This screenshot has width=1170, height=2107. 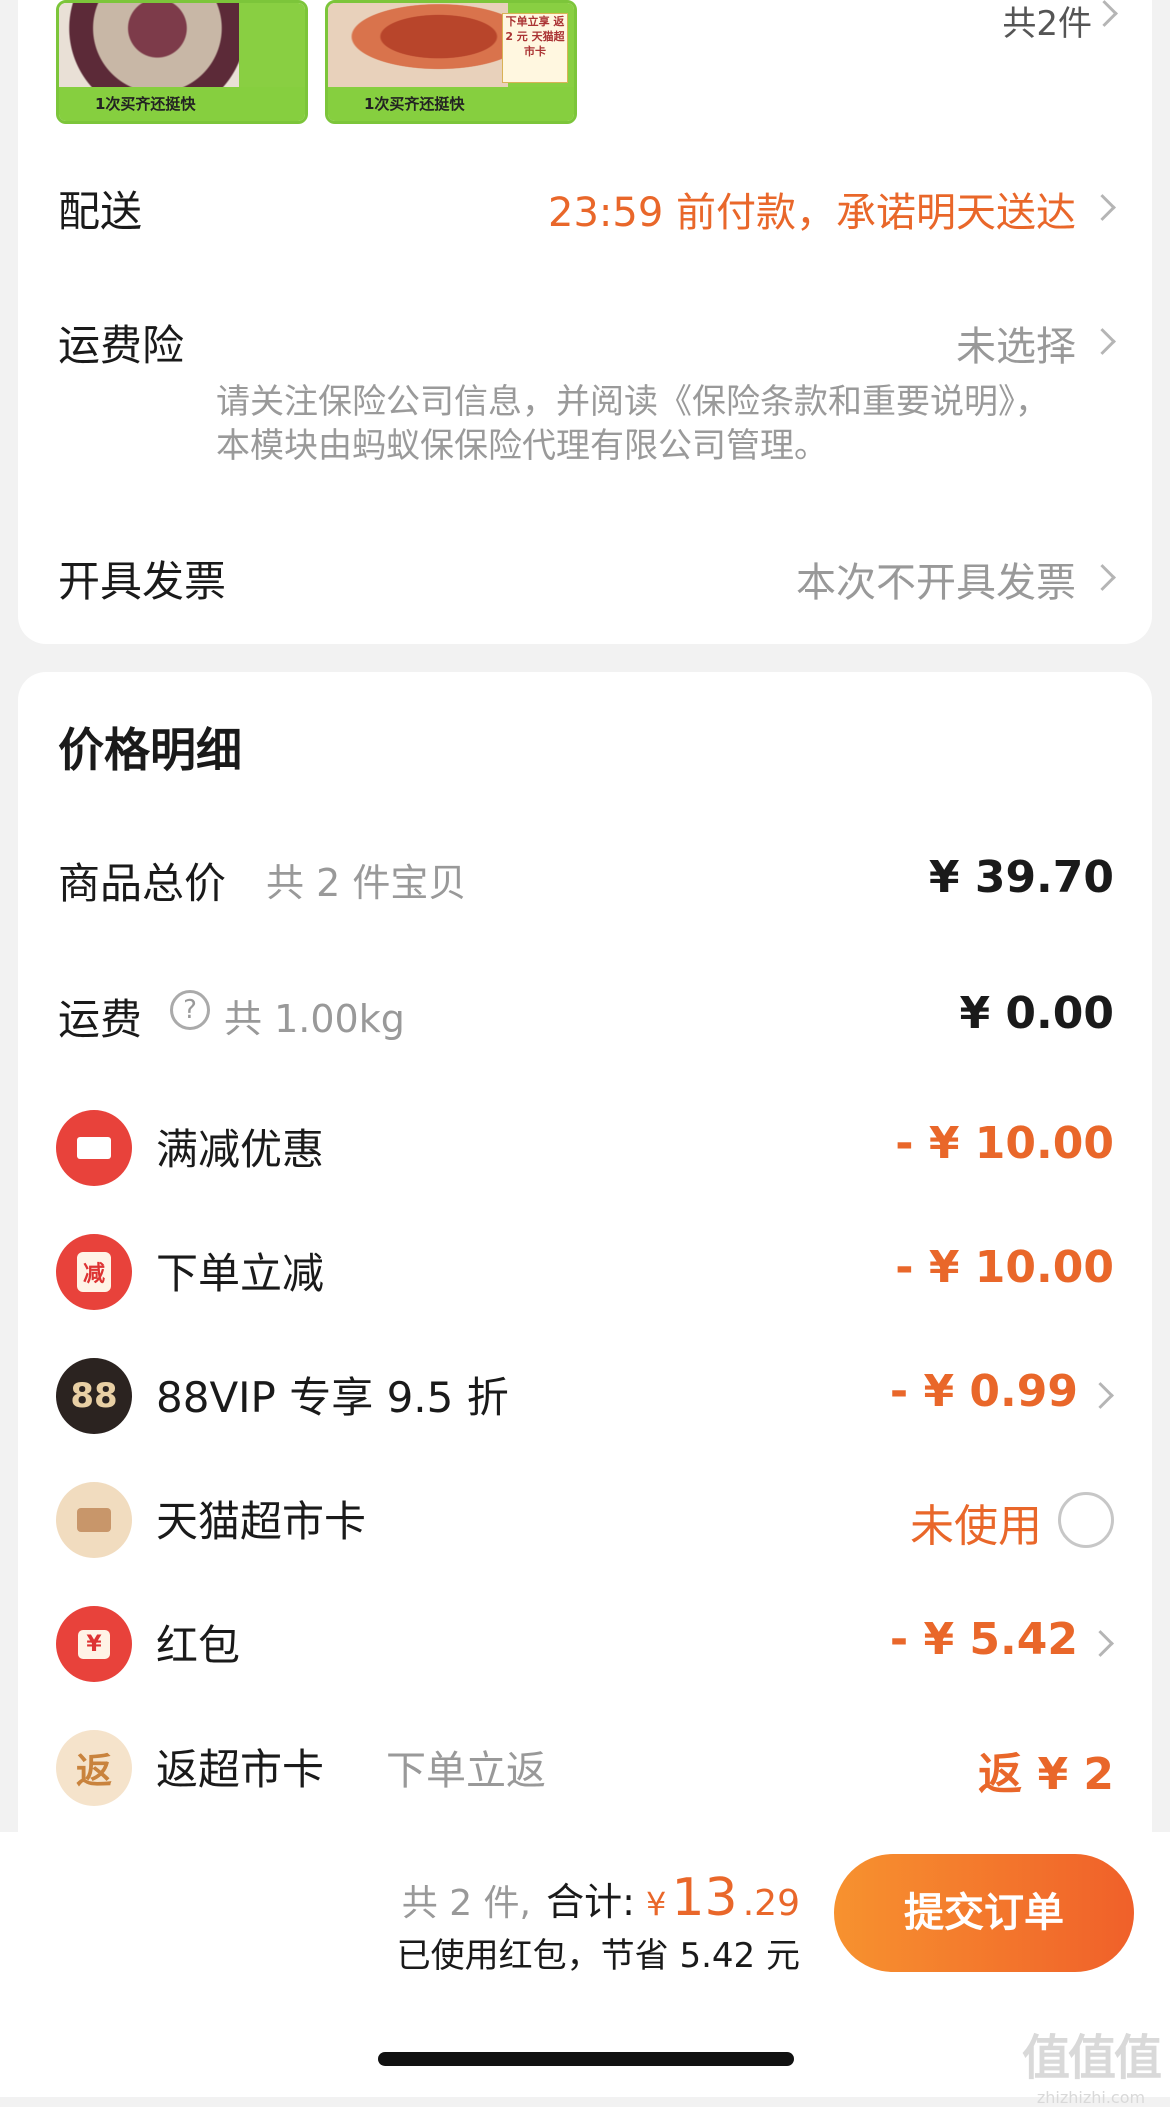 What do you see at coordinates (190, 1010) in the screenshot?
I see `help-icon: ?` at bounding box center [190, 1010].